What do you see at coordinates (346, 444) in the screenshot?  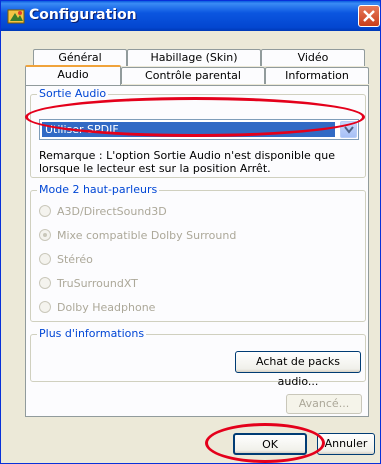 I see `cancel-button: Annuler` at bounding box center [346, 444].